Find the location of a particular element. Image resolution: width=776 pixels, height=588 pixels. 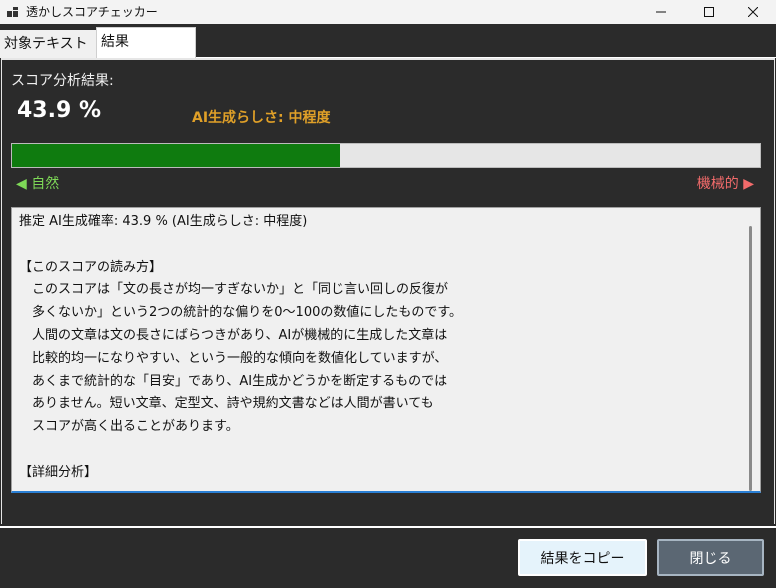

result-text-line: 【このスコアの読み方】 is located at coordinates (91, 267).